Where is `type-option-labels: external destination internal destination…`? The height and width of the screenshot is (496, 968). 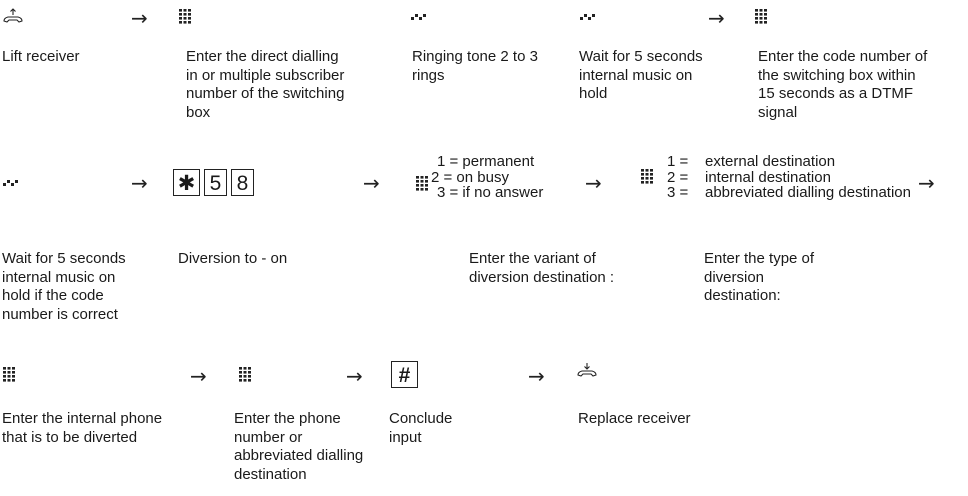
type-option-labels: external destination internal destination… is located at coordinates (808, 177).